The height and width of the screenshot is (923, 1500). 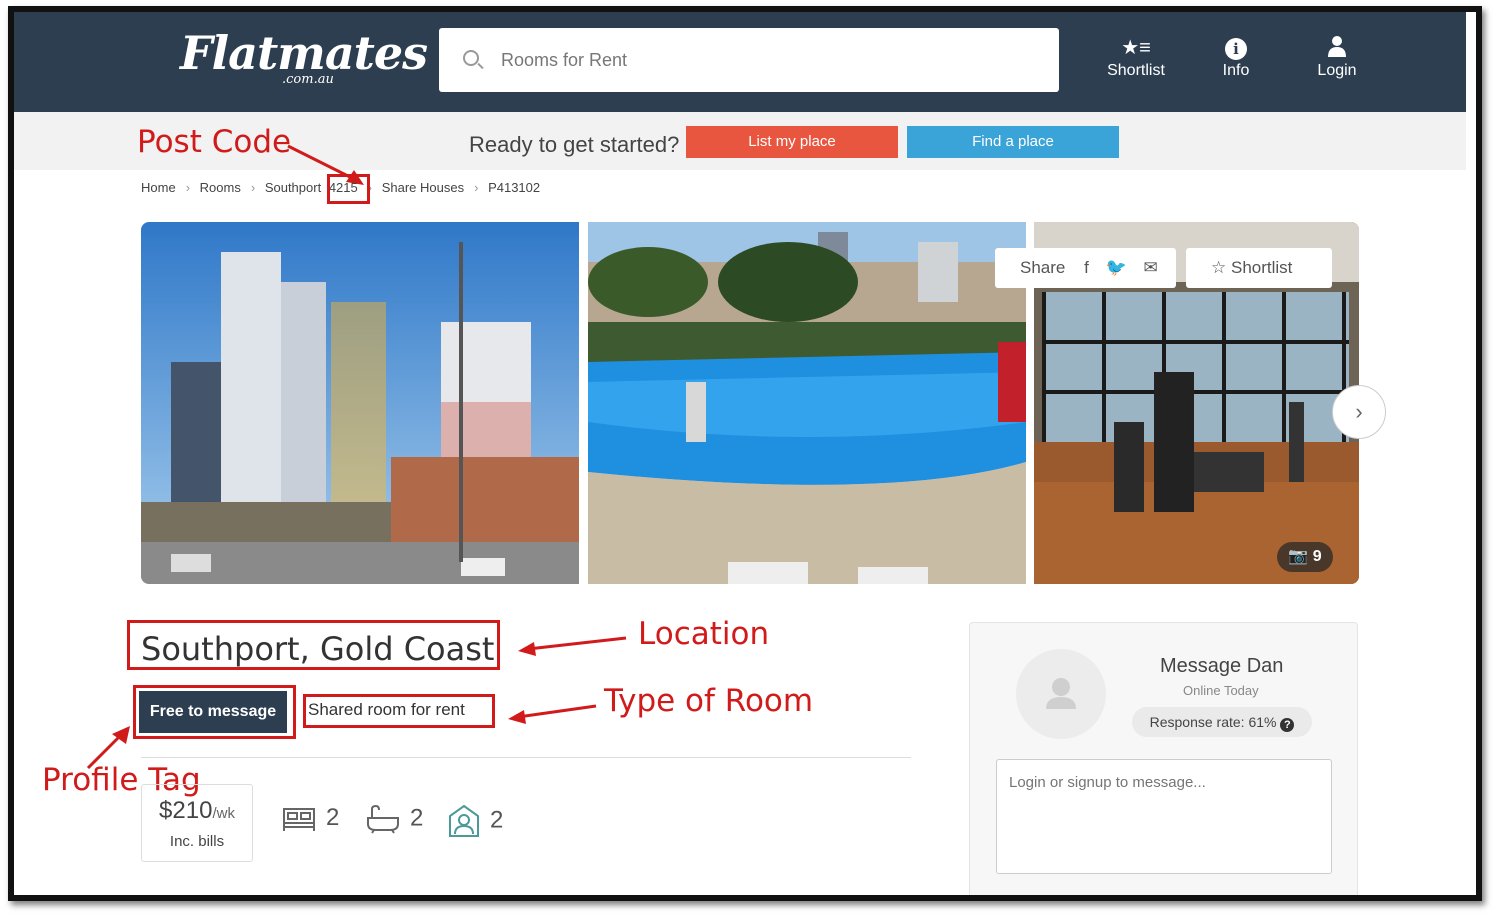 I want to click on user-silhouette-icon, so click(x=1061, y=693).